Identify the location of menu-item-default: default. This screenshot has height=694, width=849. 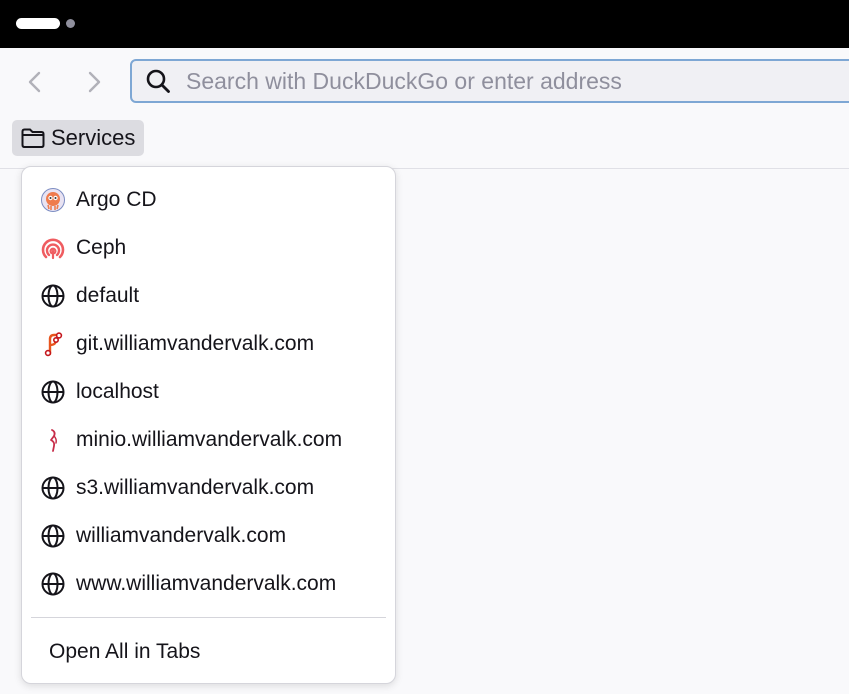
(208, 296).